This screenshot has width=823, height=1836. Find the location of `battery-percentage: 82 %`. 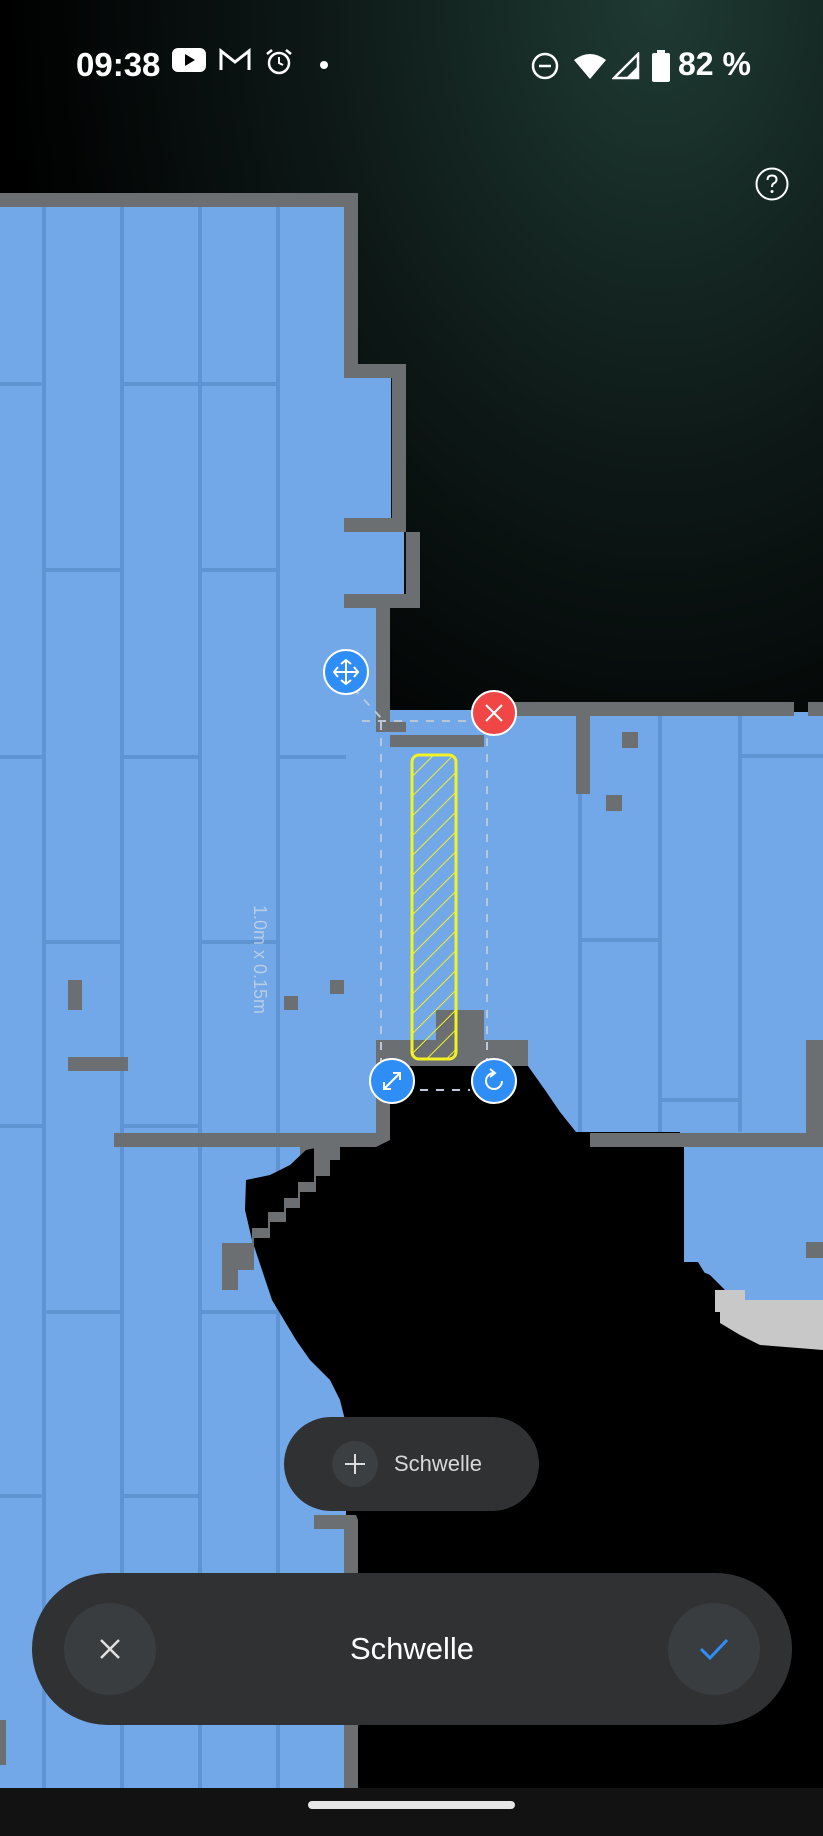

battery-percentage: 82 % is located at coordinates (714, 64).